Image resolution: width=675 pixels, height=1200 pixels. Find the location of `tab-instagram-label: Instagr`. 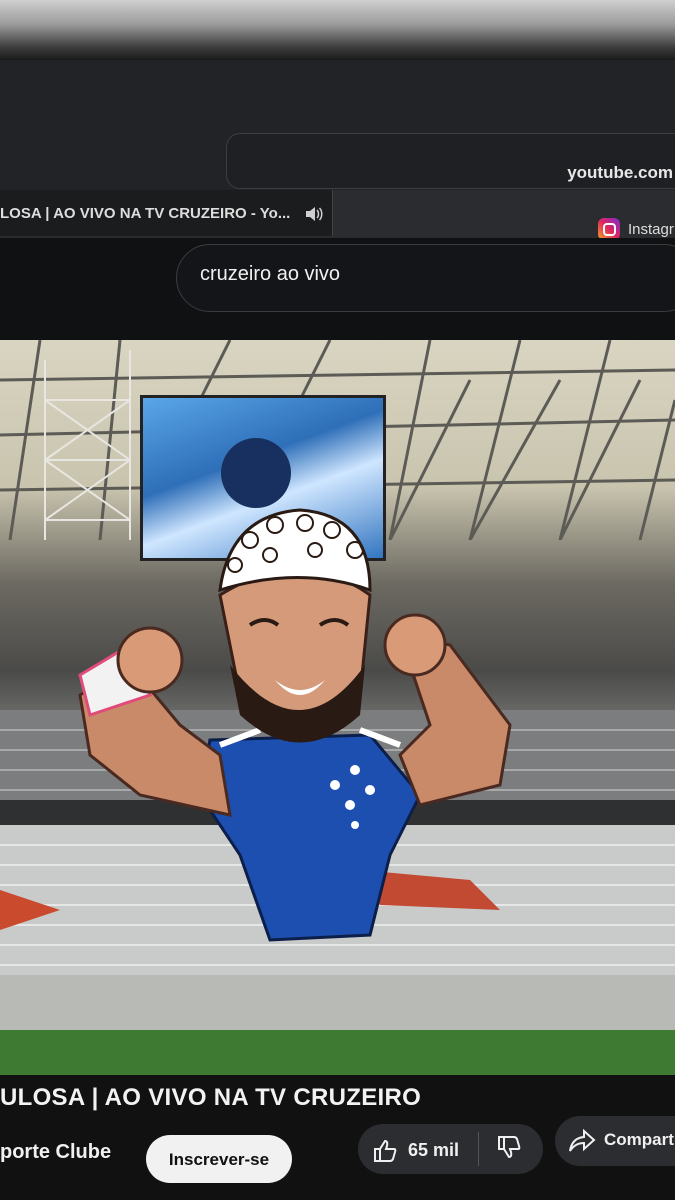

tab-instagram-label: Instagr is located at coordinates (651, 229).